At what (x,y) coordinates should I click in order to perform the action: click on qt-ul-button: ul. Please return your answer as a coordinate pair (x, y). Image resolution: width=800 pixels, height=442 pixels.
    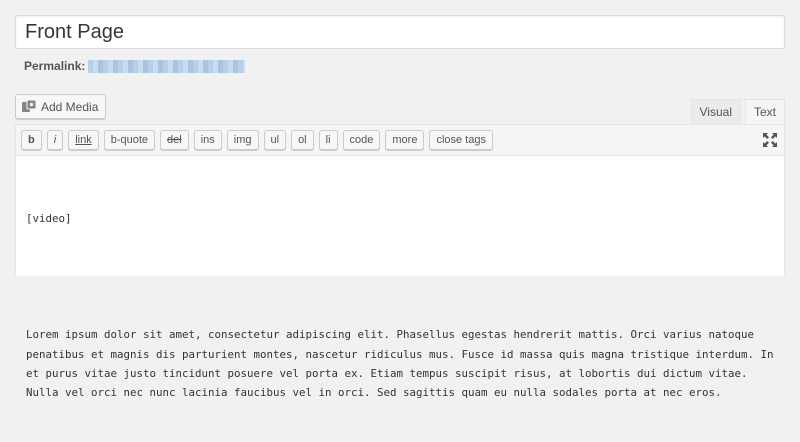
    Looking at the image, I should click on (275, 140).